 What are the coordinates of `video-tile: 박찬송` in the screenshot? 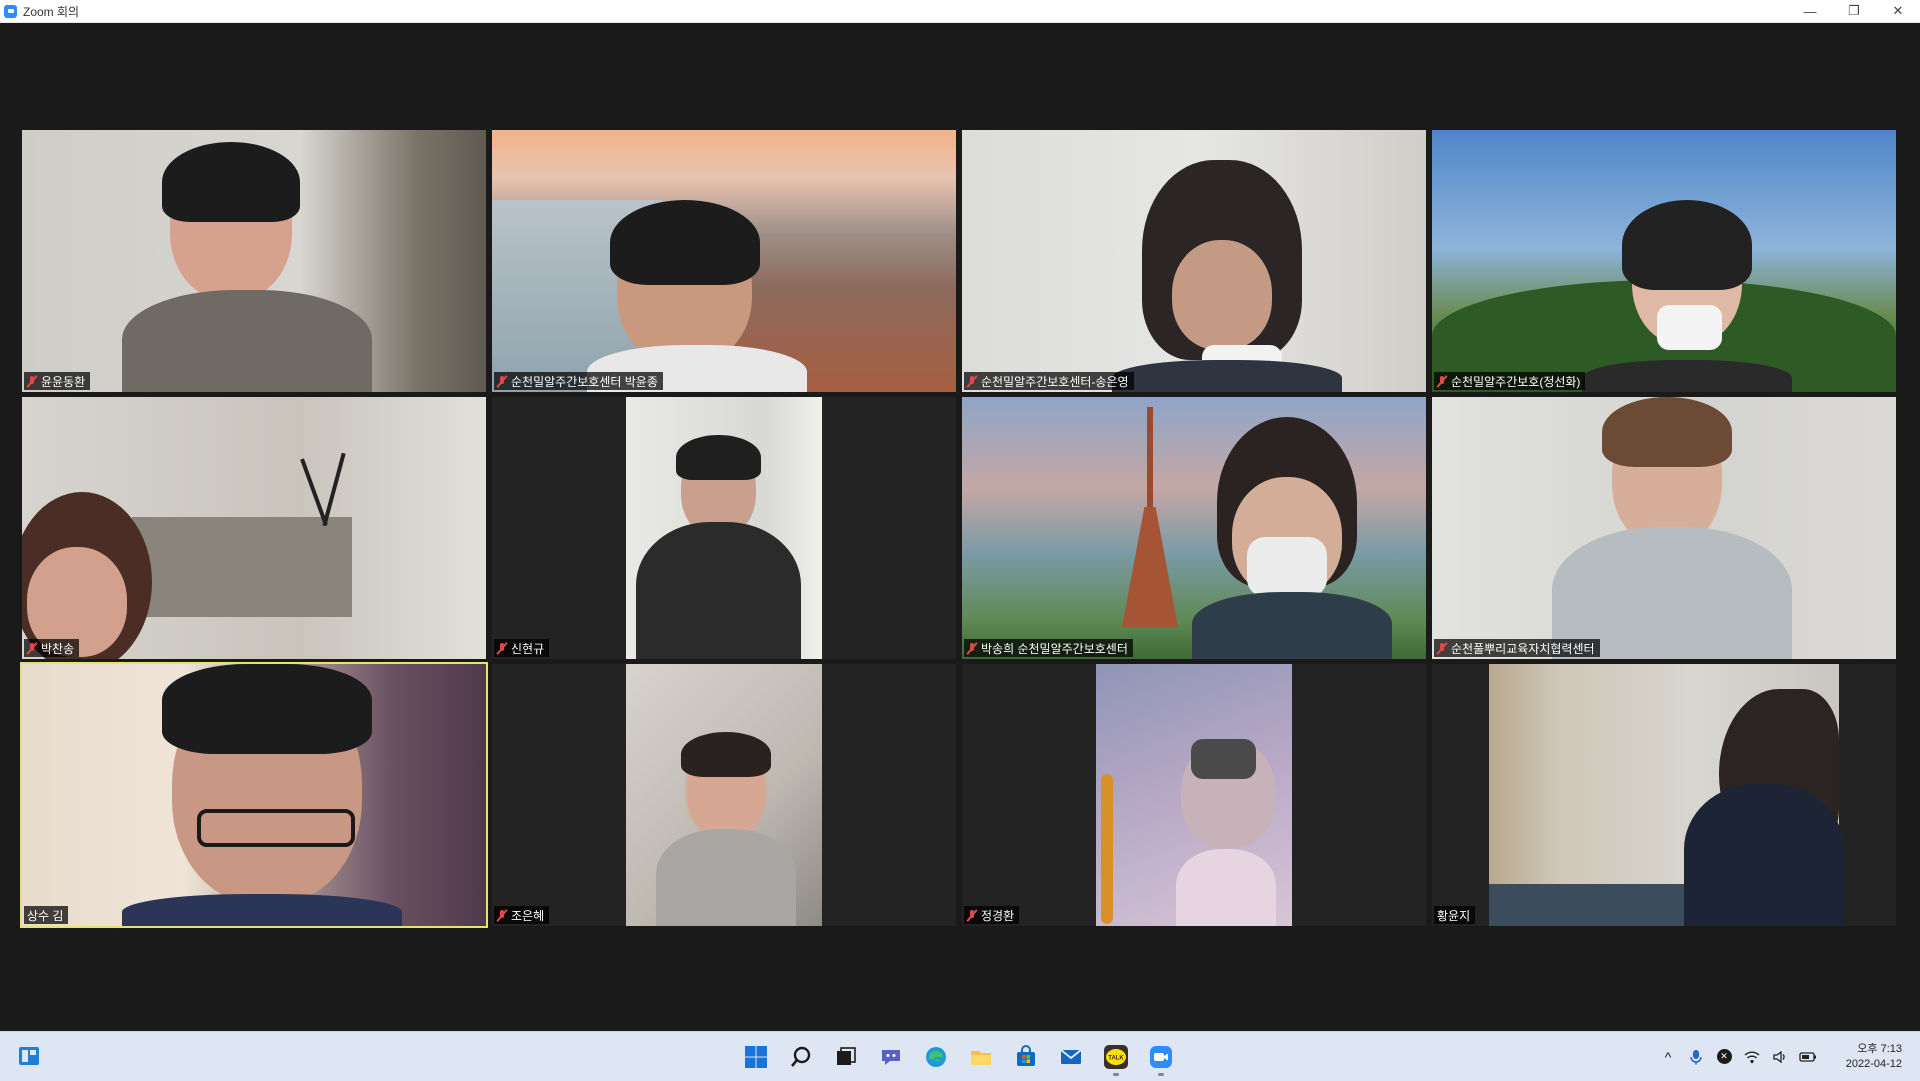 It's located at (254, 528).